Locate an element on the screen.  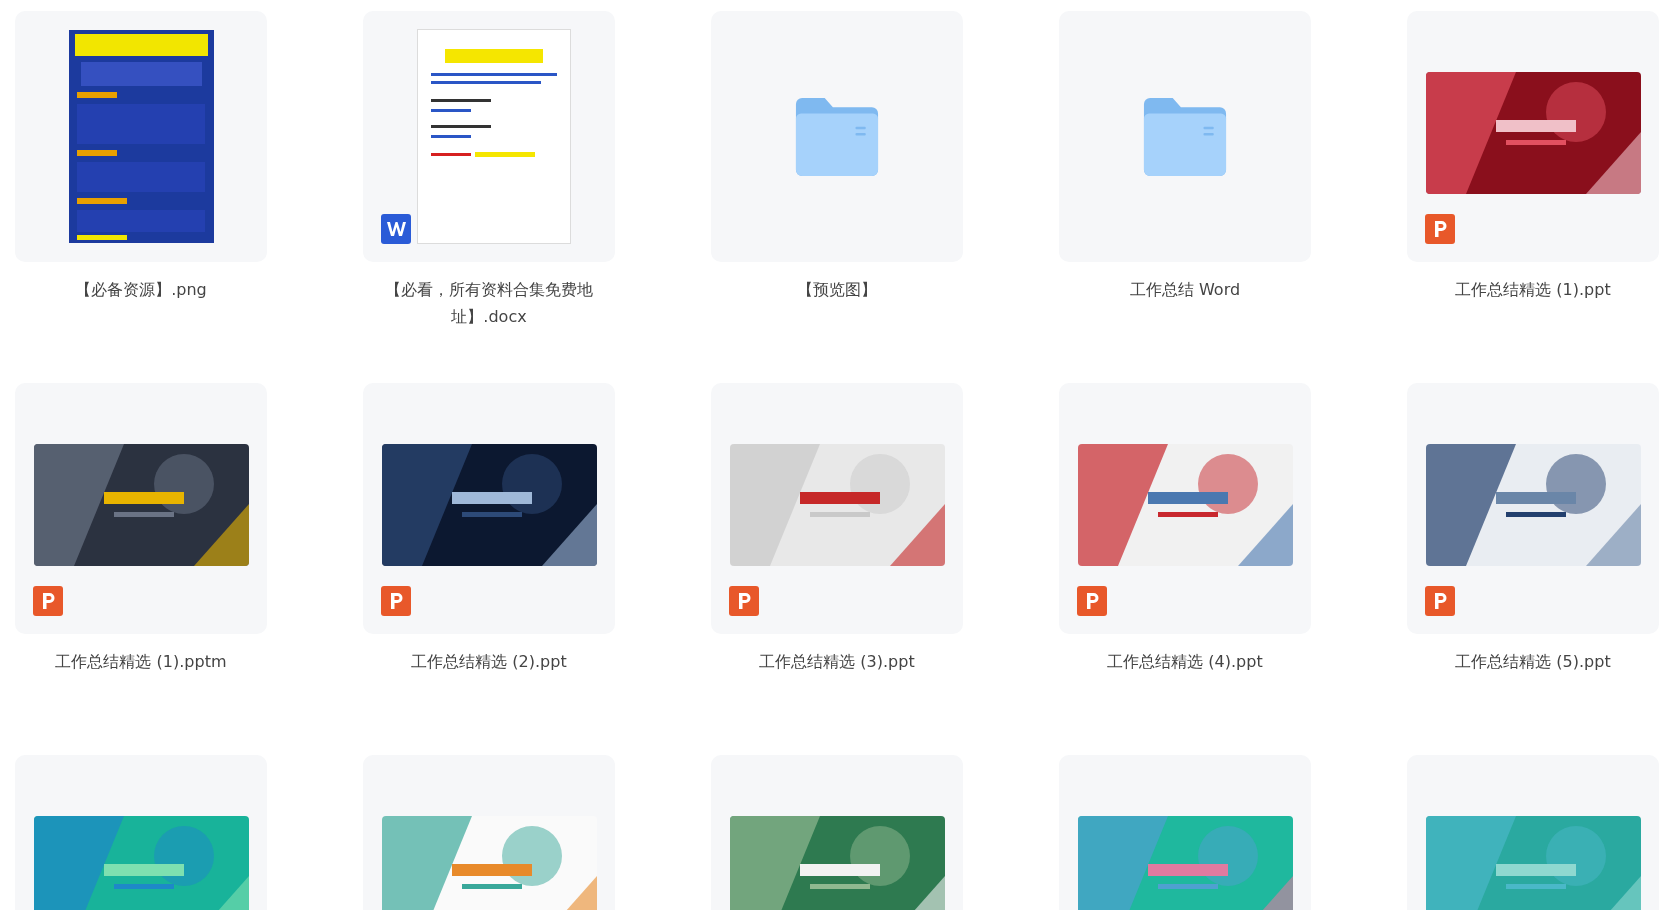
file-name: 工作总结精选 (2).ppt is located at coordinates (489, 661).